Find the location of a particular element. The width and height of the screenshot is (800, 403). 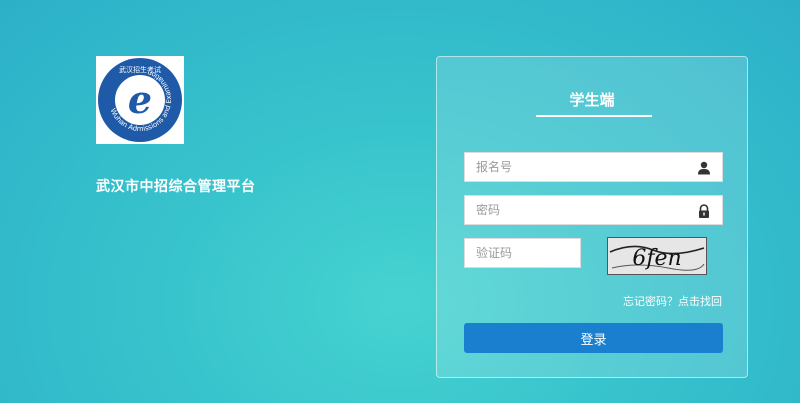

title-underline is located at coordinates (594, 116).